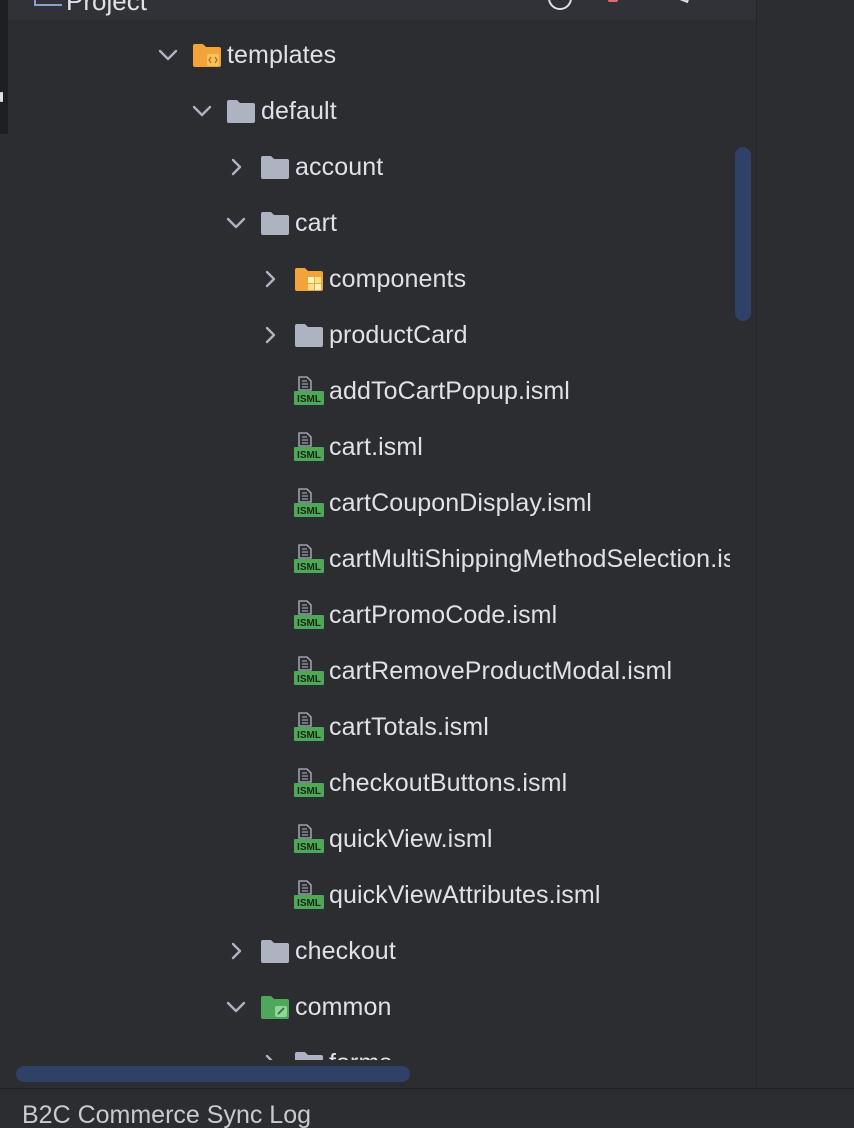 Image resolution: width=854 pixels, height=1128 pixels. I want to click on options-icon, so click(686, 2).